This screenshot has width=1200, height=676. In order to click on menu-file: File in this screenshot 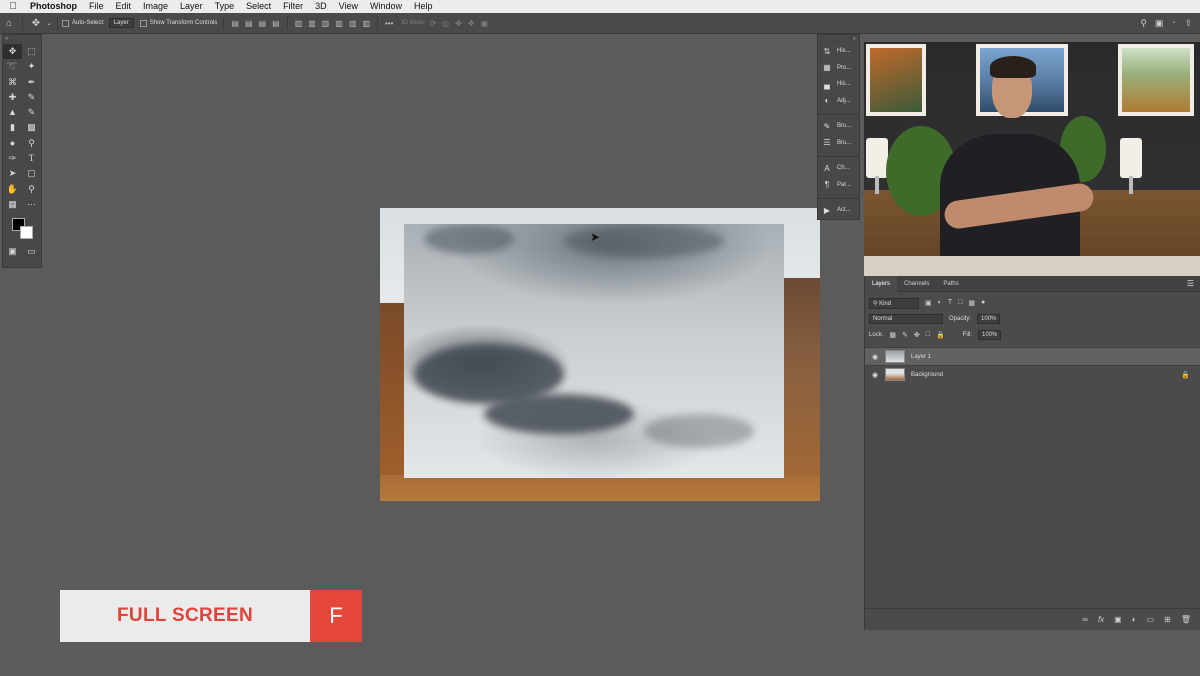, I will do `click(96, 6)`.